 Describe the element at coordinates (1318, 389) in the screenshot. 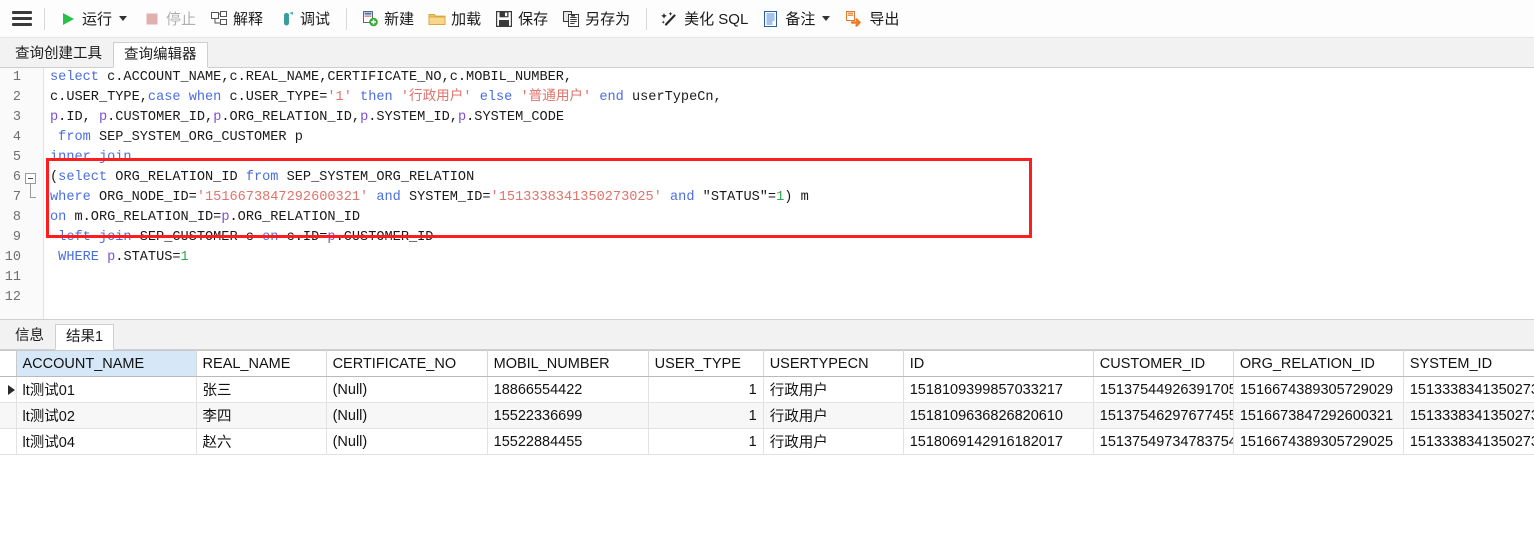

I see `table-cell-org-relation-id: 1516674389305729029` at that location.